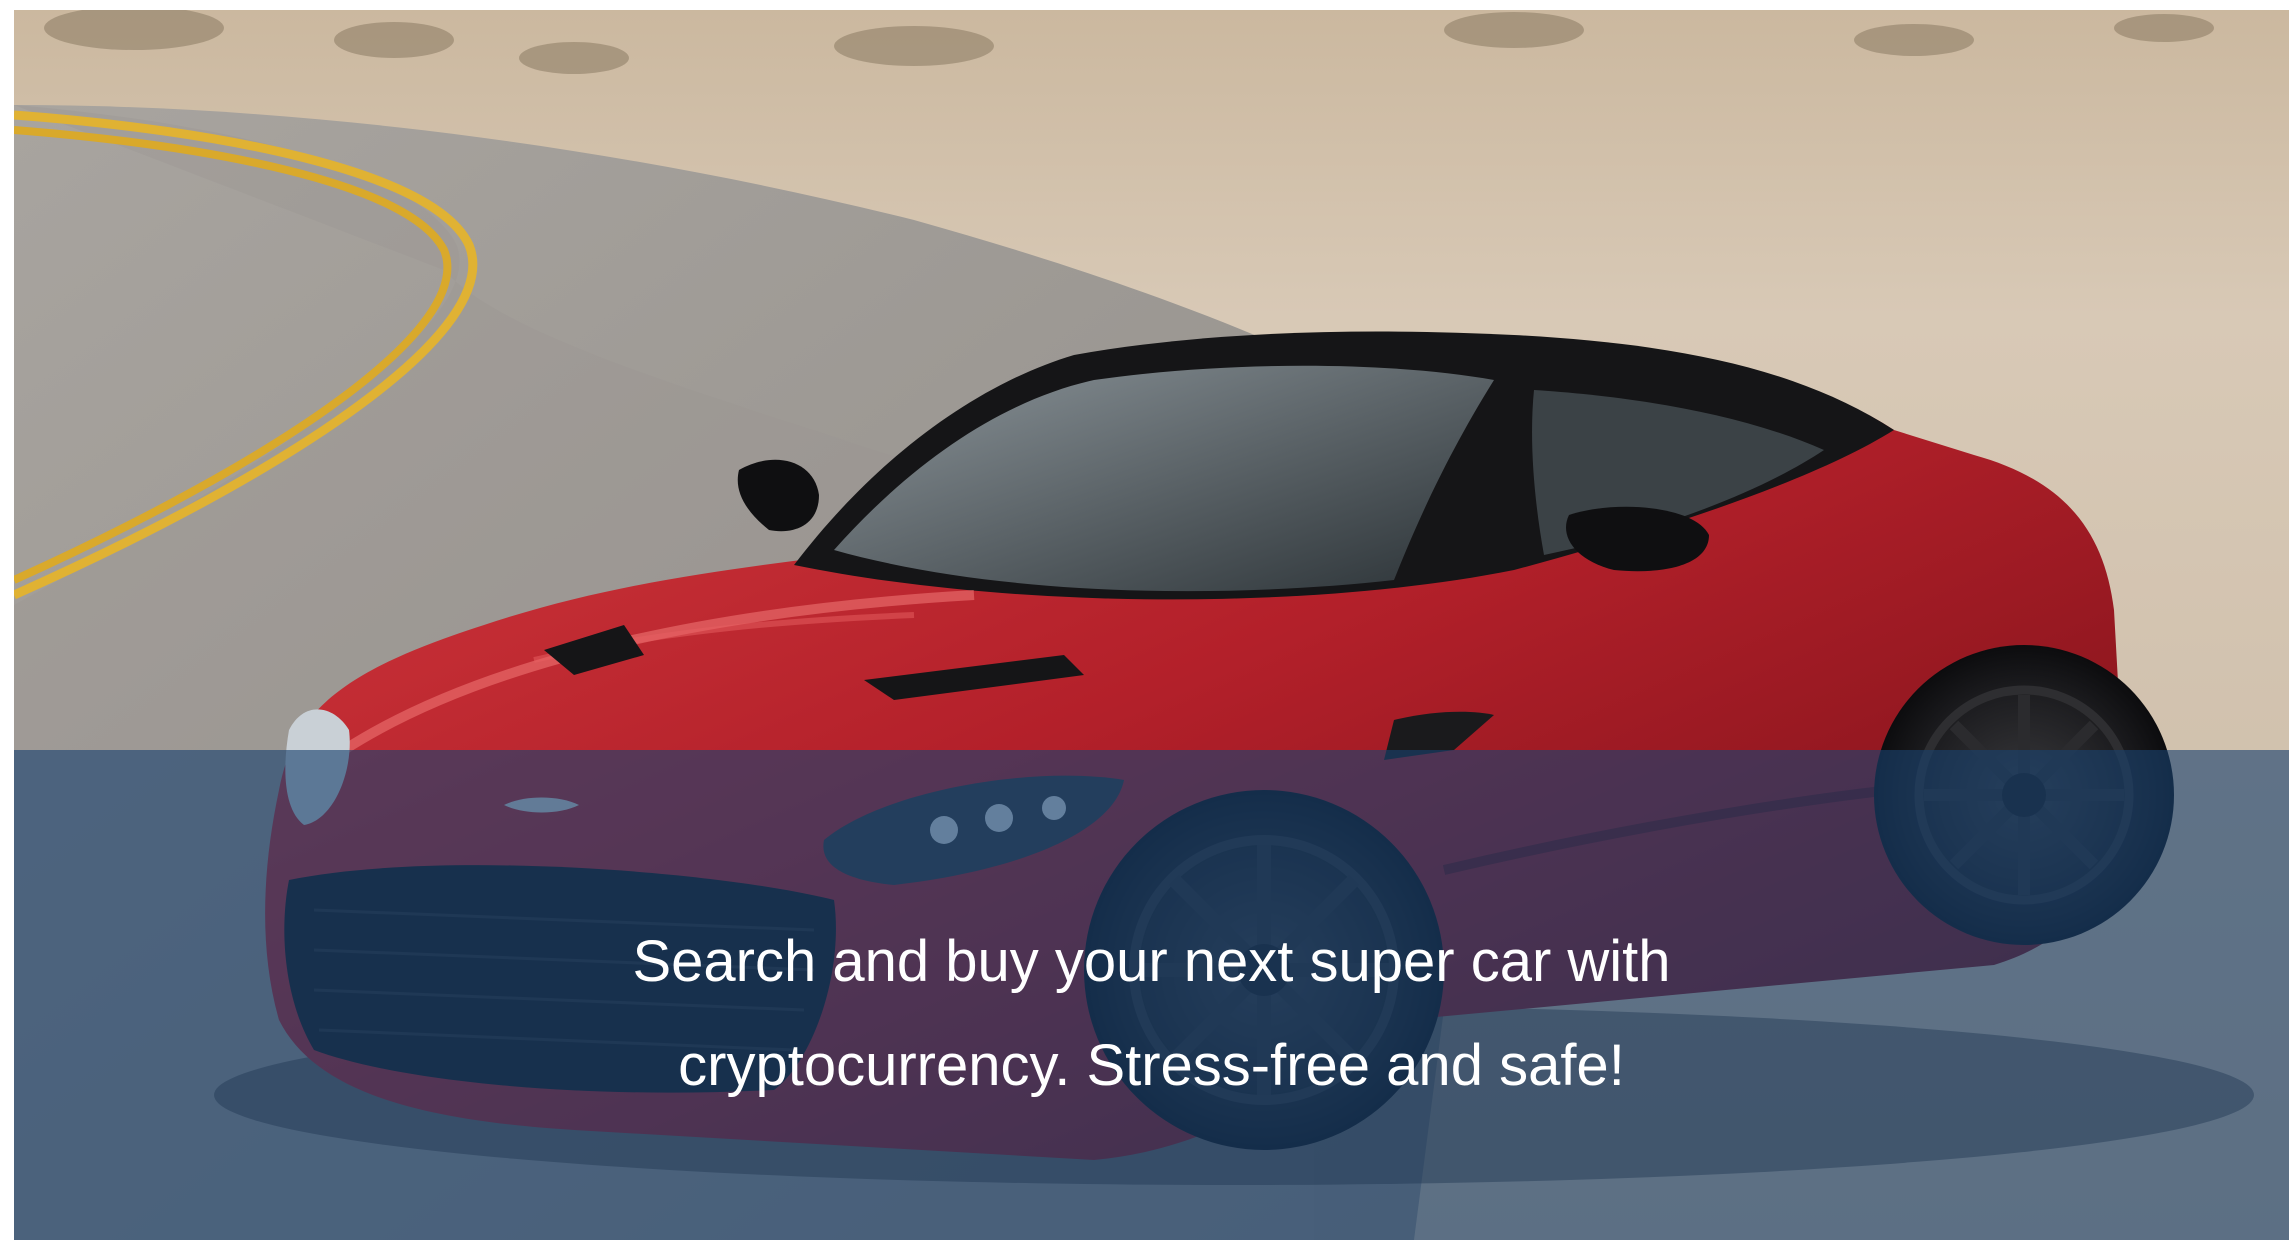  I want to click on hero-tagline-line-1: Search and buy your next super car with, so click(1151, 961).